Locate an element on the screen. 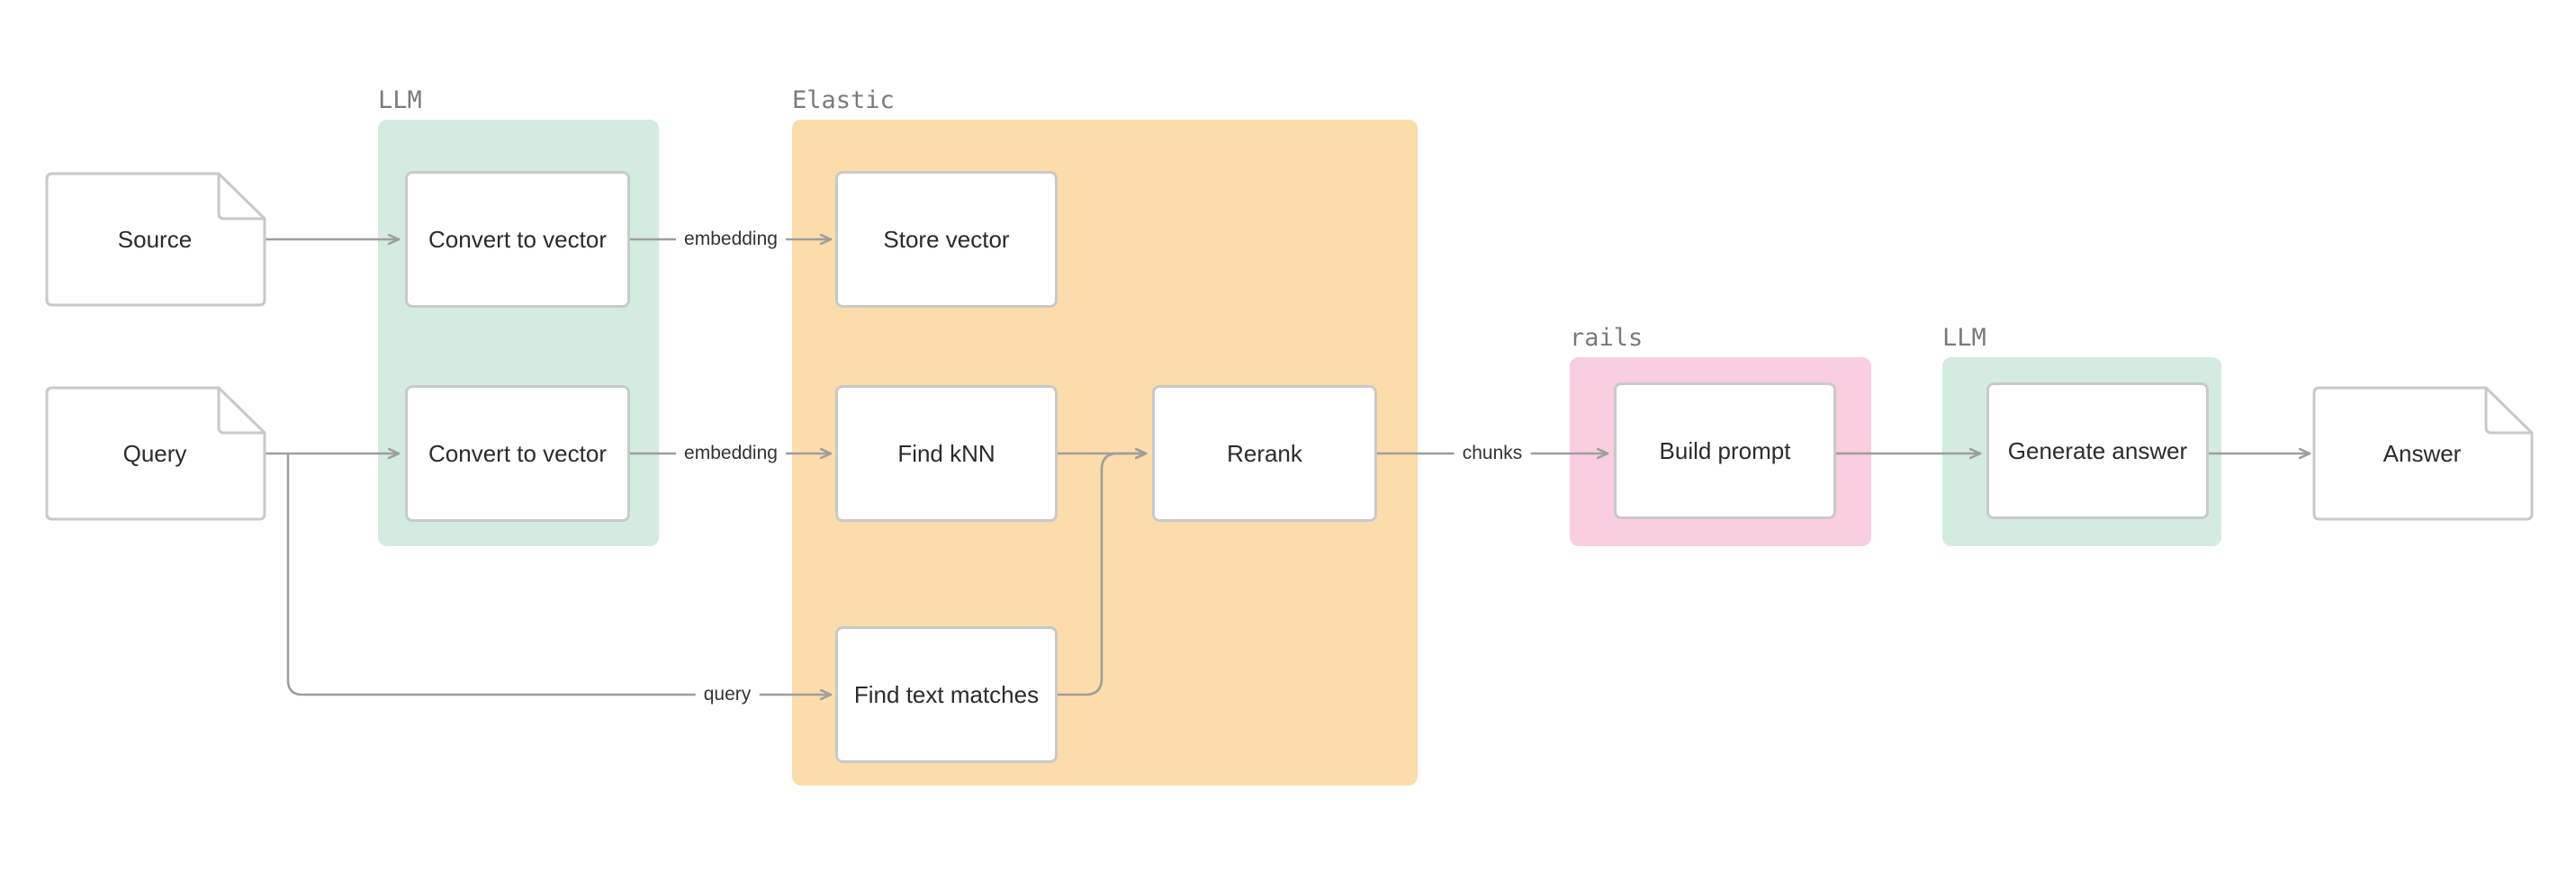 The width and height of the screenshot is (2576, 871). process-find-knn: Find kNN is located at coordinates (946, 453).